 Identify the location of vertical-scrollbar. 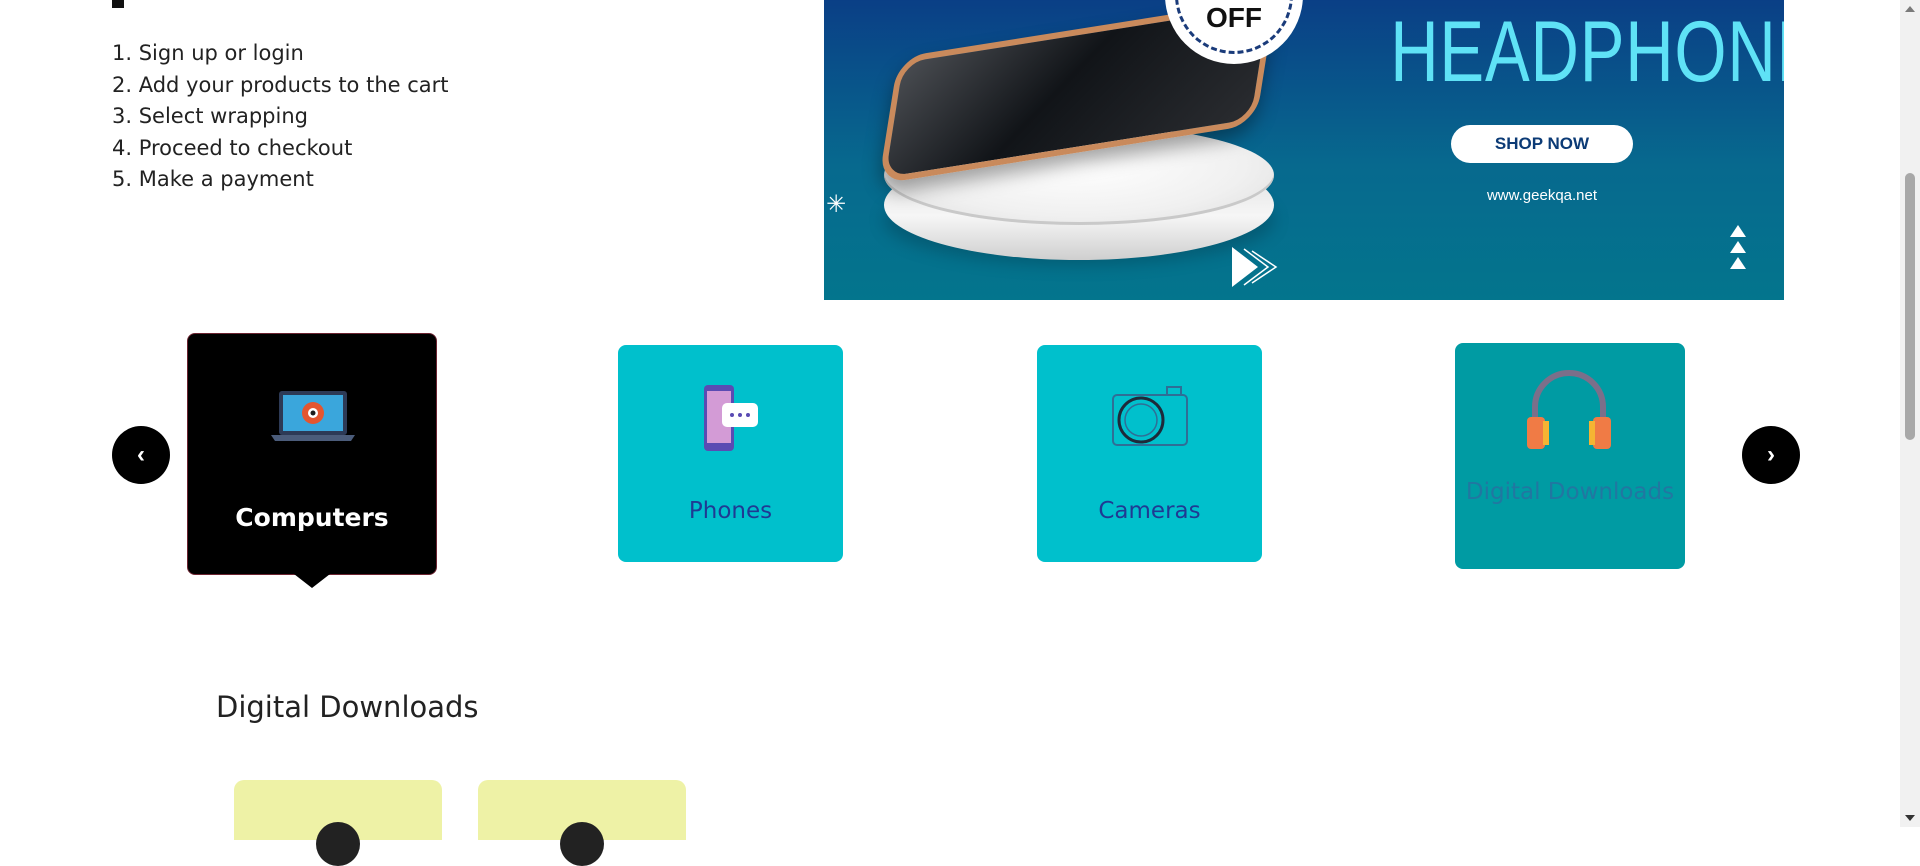
(1910, 413).